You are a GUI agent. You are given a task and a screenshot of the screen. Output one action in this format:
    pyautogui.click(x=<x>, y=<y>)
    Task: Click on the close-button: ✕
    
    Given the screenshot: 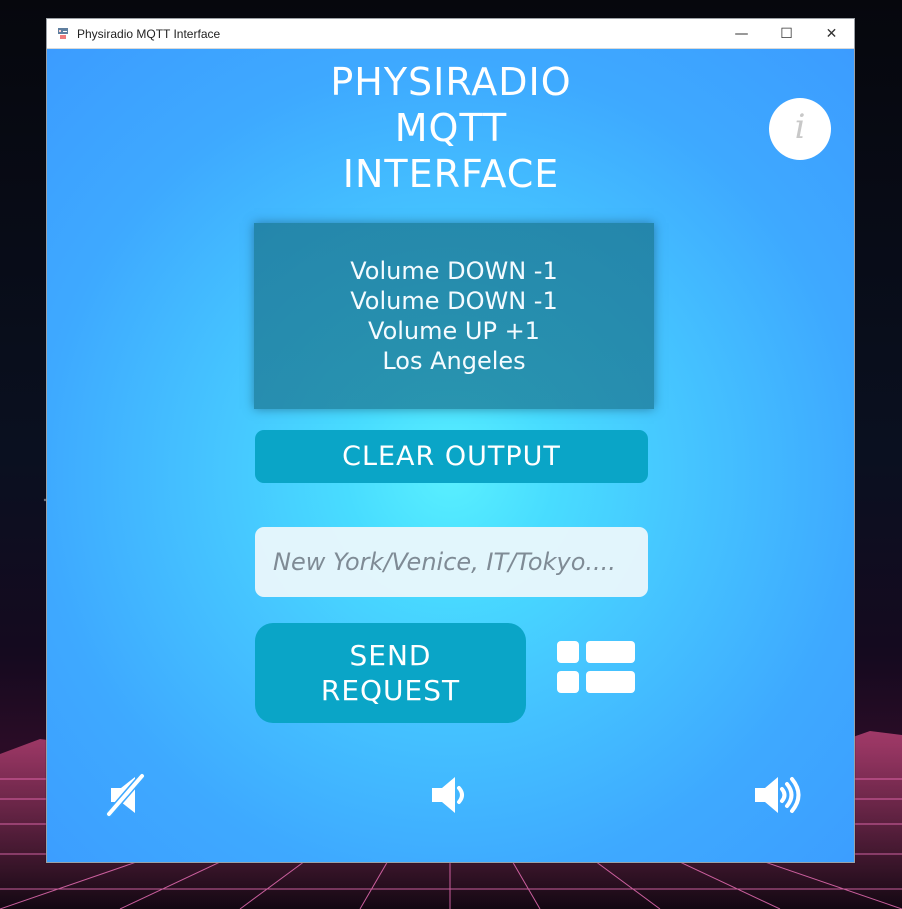 What is the action you would take?
    pyautogui.click(x=831, y=33)
    